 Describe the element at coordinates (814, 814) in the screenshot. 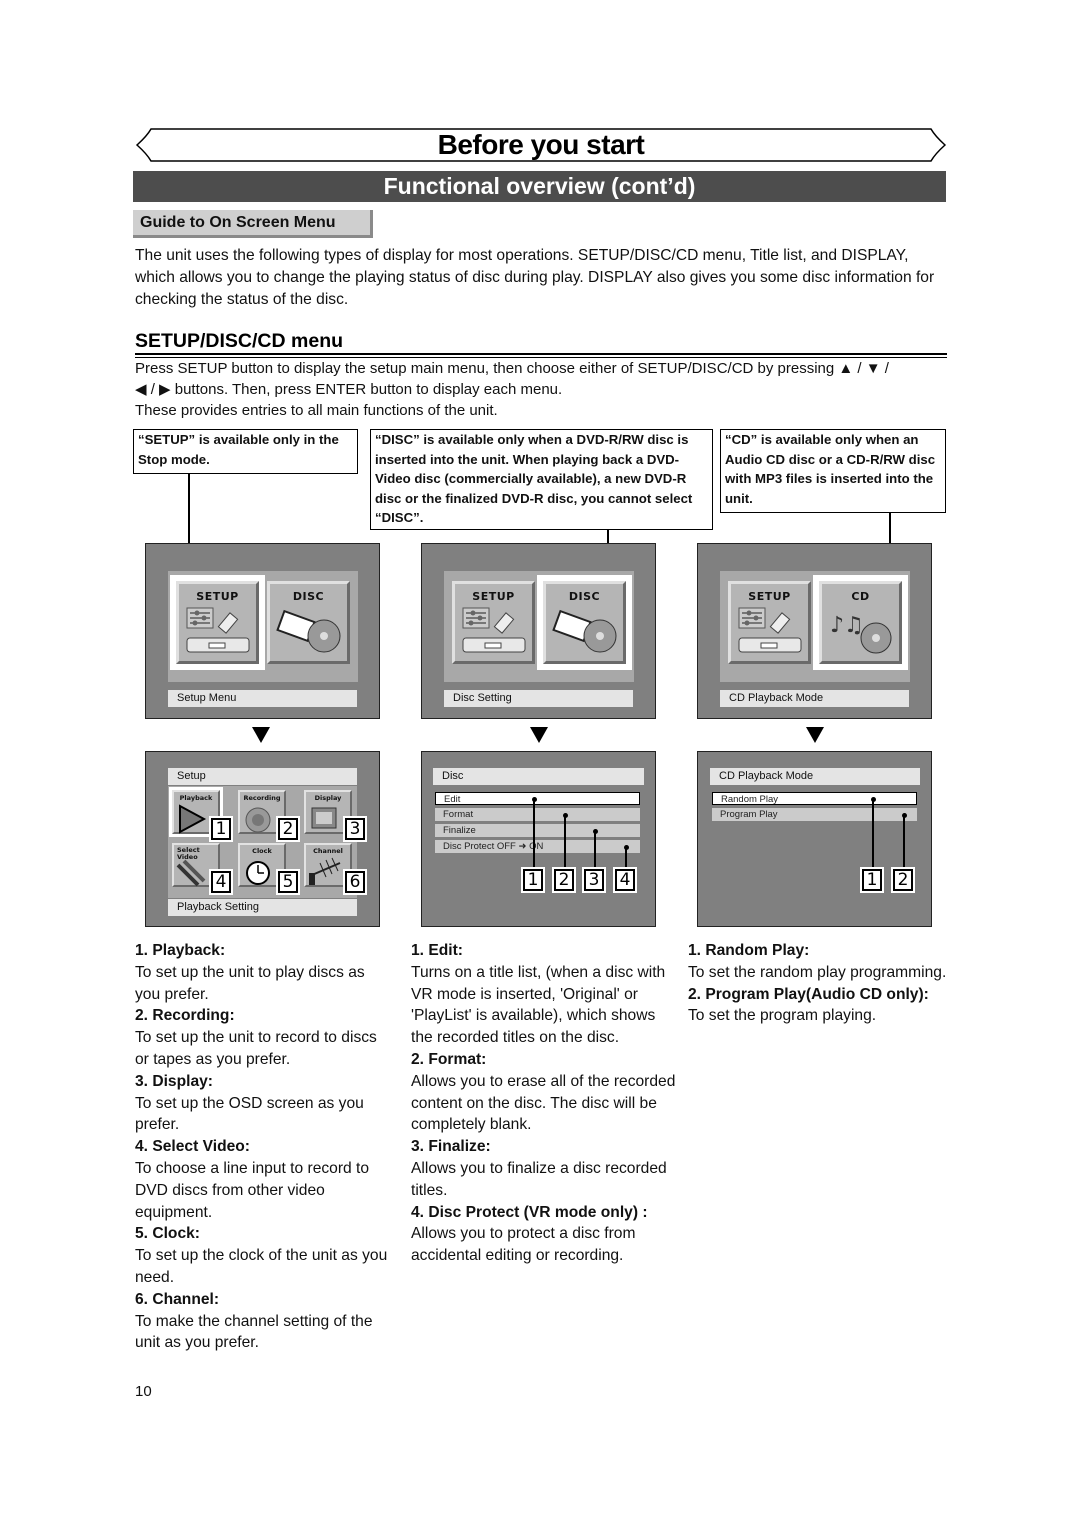

I see `menu-item-program-play: Program Play` at that location.